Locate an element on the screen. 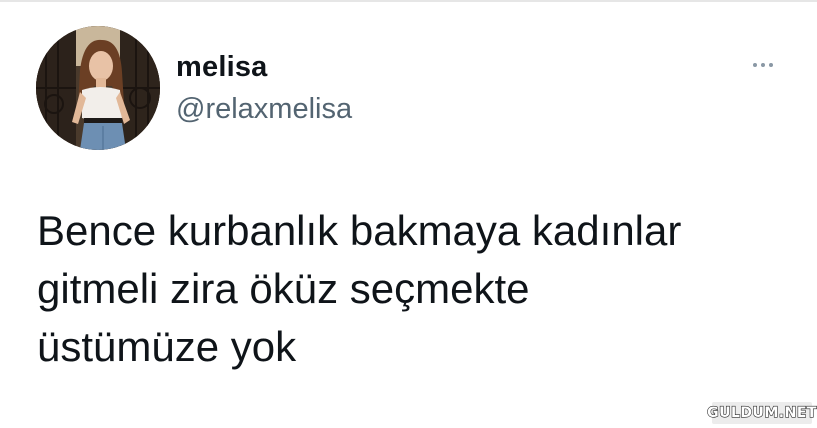 This screenshot has height=428, width=817. tweet-text-line: gitmeli zira öküz seçmekte is located at coordinates (283, 288).